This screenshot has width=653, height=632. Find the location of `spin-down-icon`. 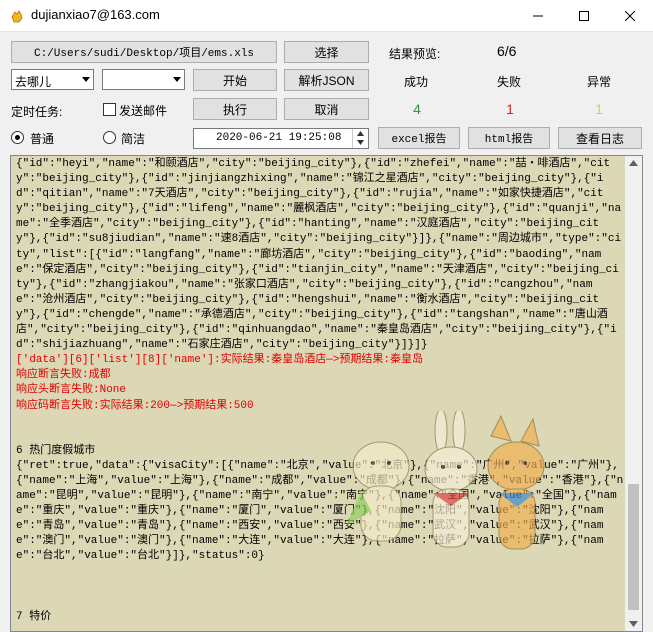

spin-down-icon is located at coordinates (360, 142).